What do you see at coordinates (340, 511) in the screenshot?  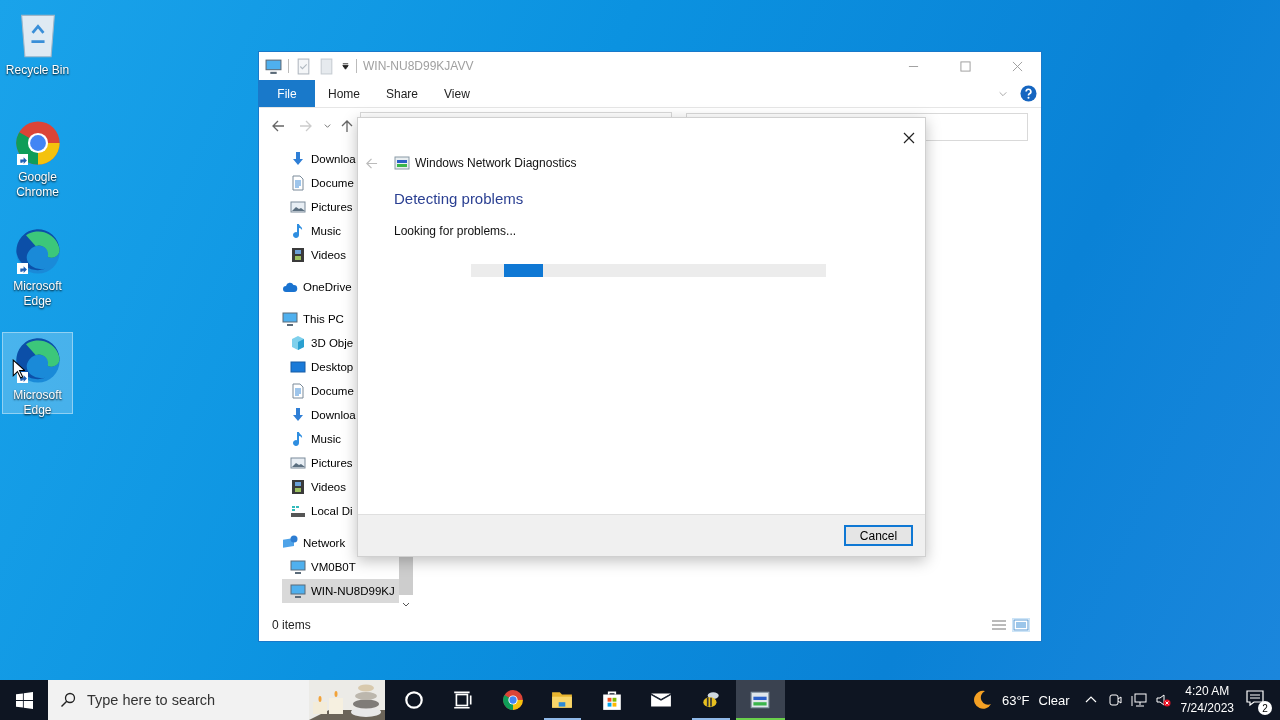 I see `nav-item: Local Di` at bounding box center [340, 511].